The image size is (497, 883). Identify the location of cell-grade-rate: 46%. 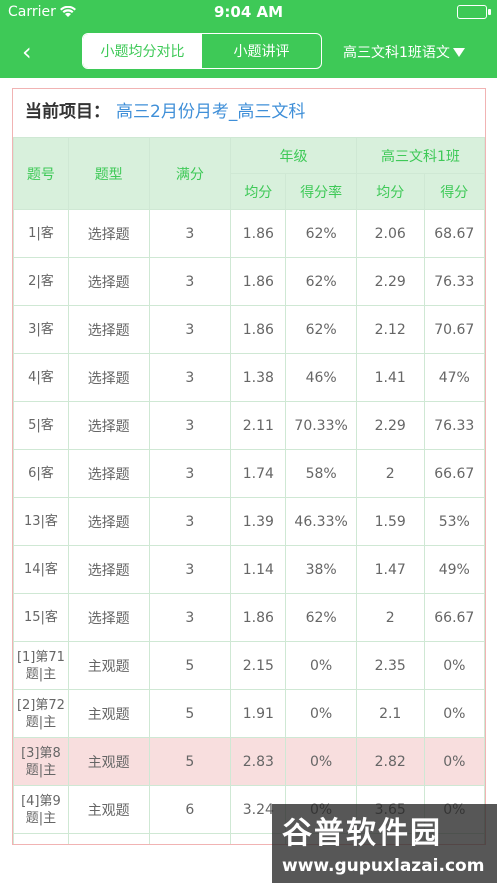
(321, 377).